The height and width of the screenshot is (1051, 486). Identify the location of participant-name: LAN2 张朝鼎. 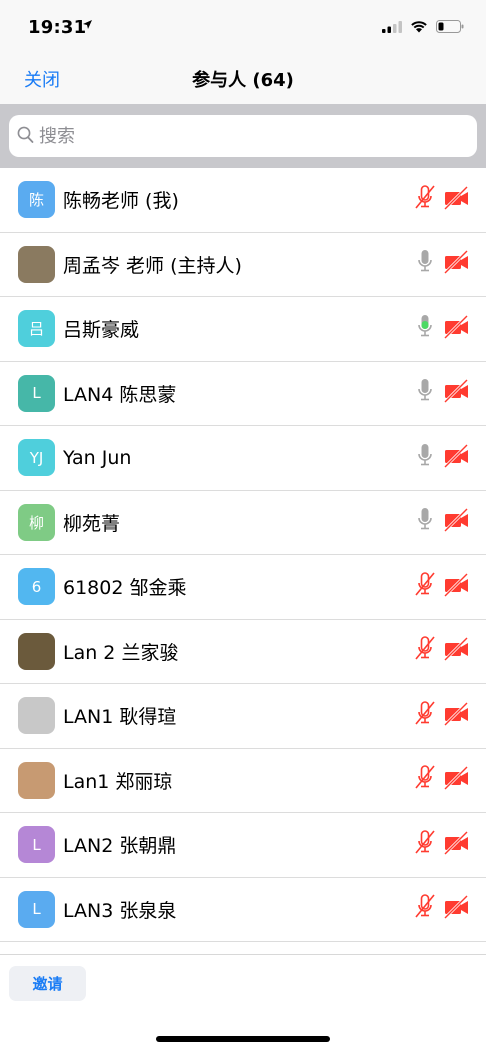
(120, 846).